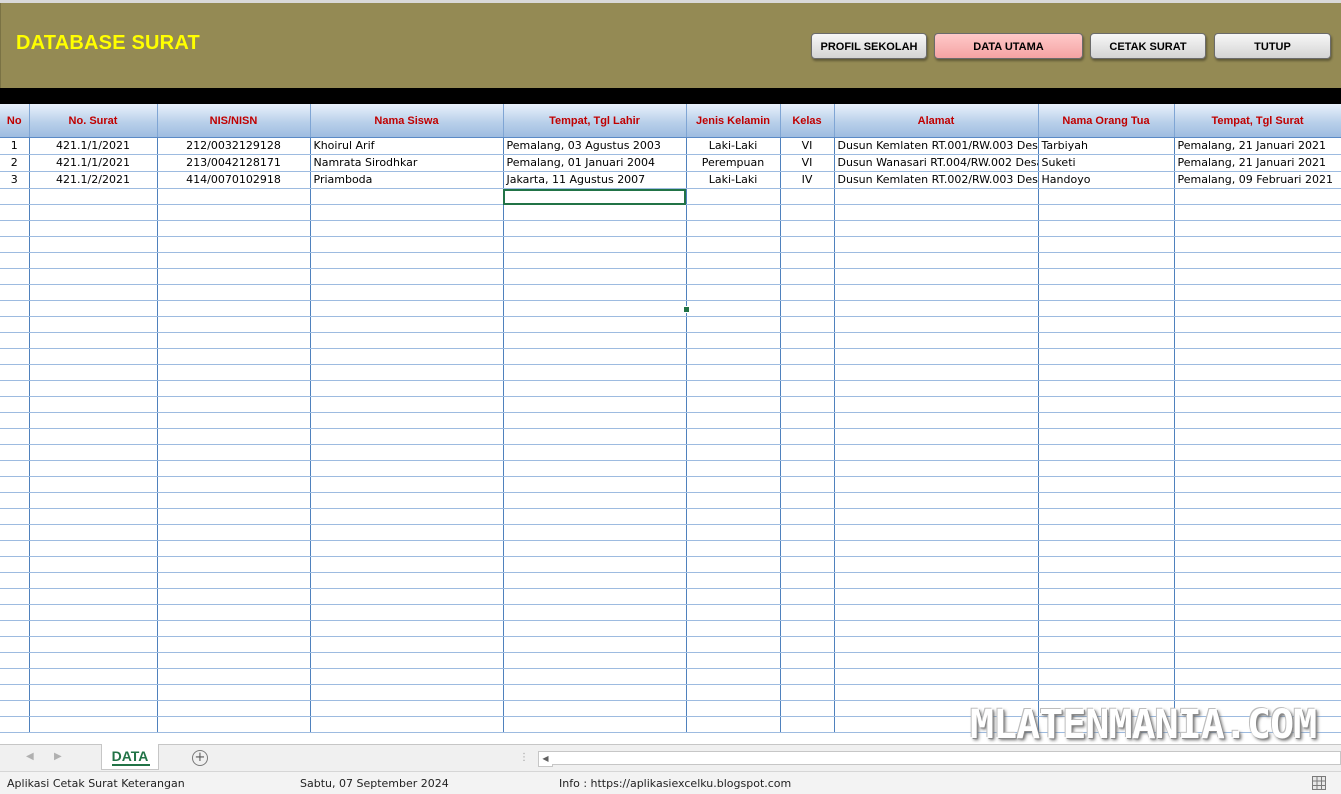 This screenshot has width=1341, height=794. Describe the element at coordinates (1257, 121) in the screenshot. I see `column-header-tempat-tgl-surat: Tempat, Tgl Surat` at that location.